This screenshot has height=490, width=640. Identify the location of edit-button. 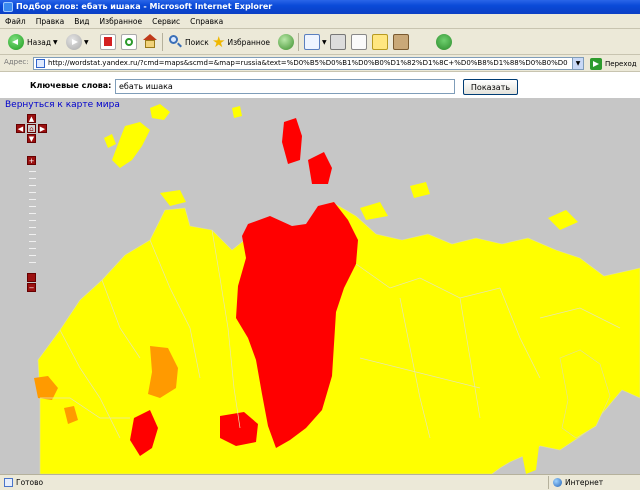
(359, 42).